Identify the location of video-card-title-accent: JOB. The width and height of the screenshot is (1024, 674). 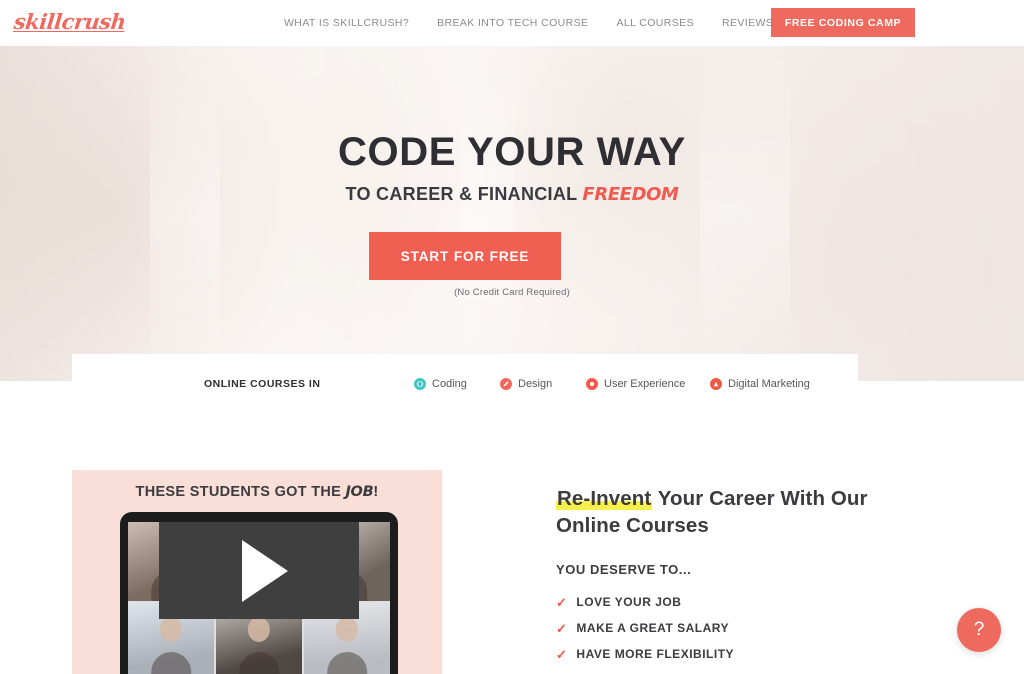
(359, 492).